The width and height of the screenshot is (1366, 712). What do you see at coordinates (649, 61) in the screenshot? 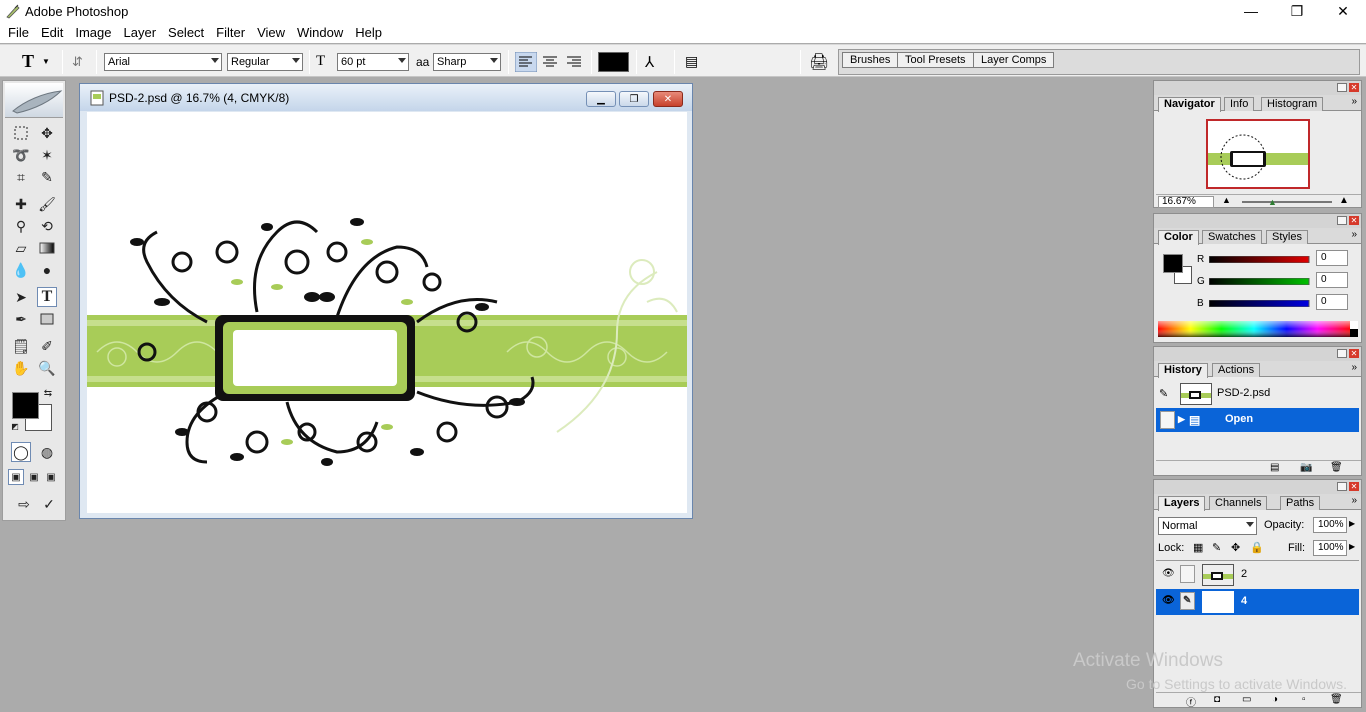
I see `warp-text-icon: ⅄` at bounding box center [649, 61].